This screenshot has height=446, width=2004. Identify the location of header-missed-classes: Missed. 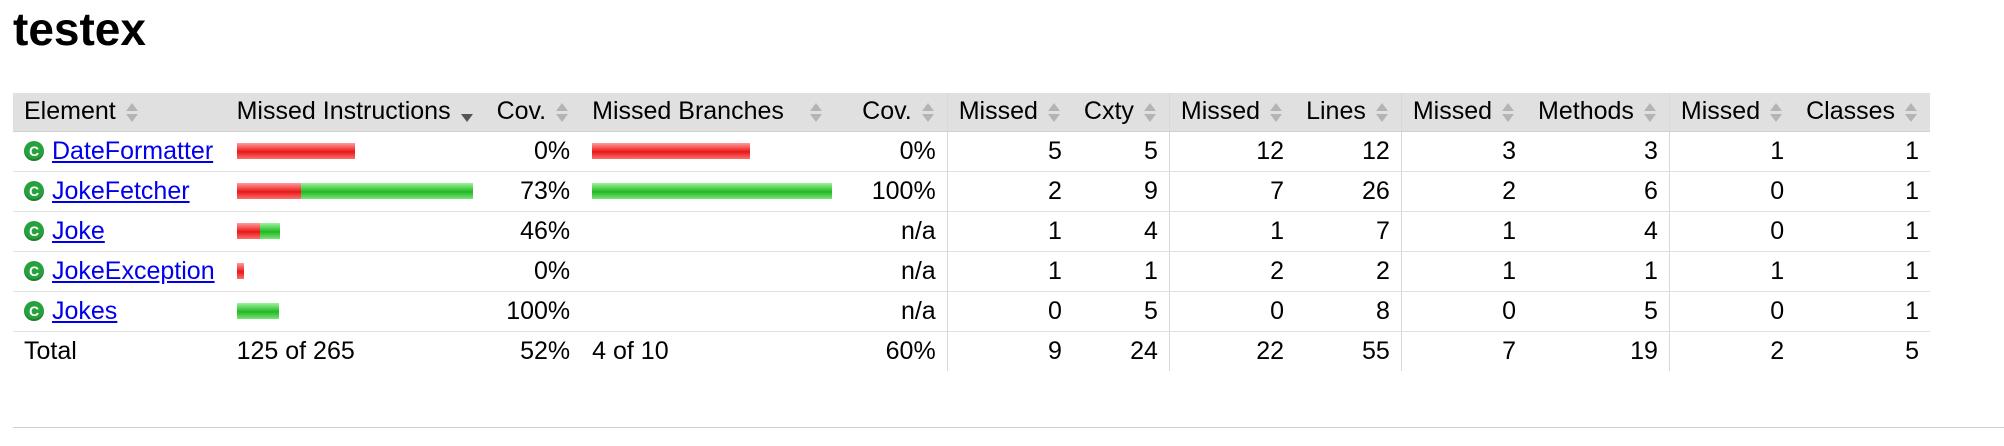
(1732, 112).